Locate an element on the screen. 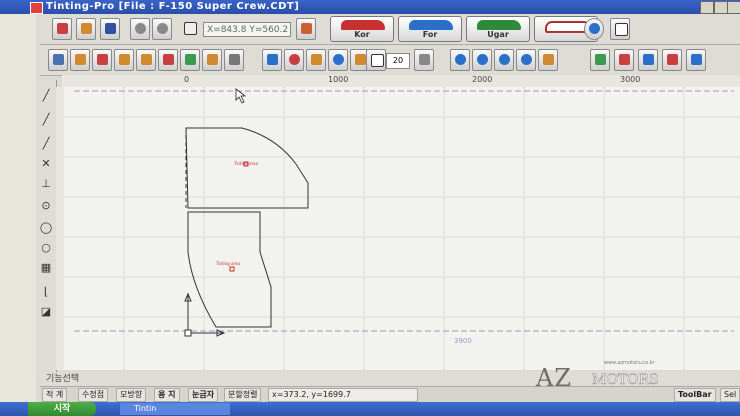  grid-icon is located at coordinates (190, 29).